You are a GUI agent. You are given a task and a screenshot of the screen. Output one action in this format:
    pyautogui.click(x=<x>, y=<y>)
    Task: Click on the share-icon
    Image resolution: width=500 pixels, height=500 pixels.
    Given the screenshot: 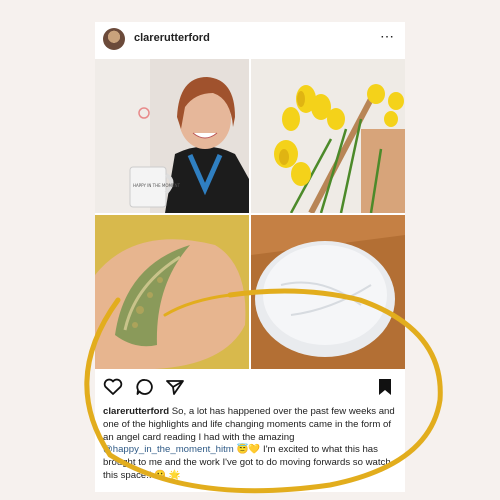 What is the action you would take?
    pyautogui.click(x=175, y=387)
    